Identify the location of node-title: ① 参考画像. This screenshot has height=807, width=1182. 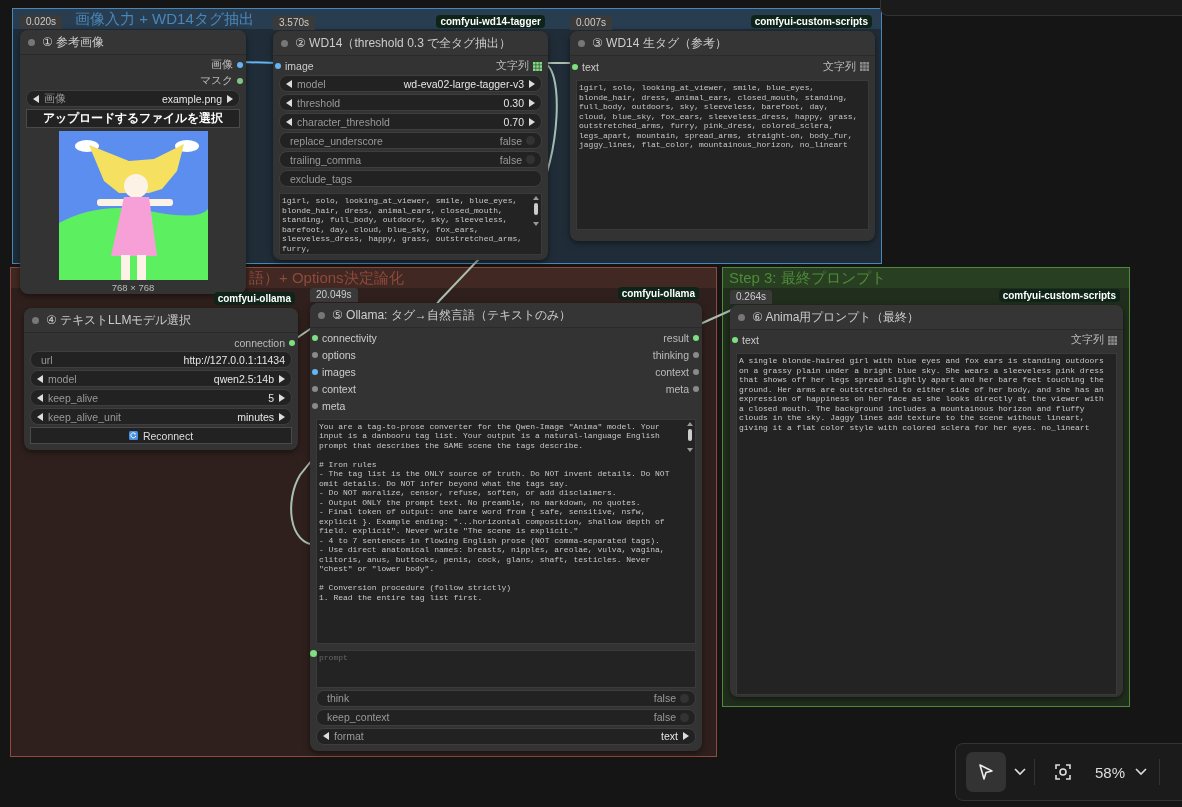
(73, 42).